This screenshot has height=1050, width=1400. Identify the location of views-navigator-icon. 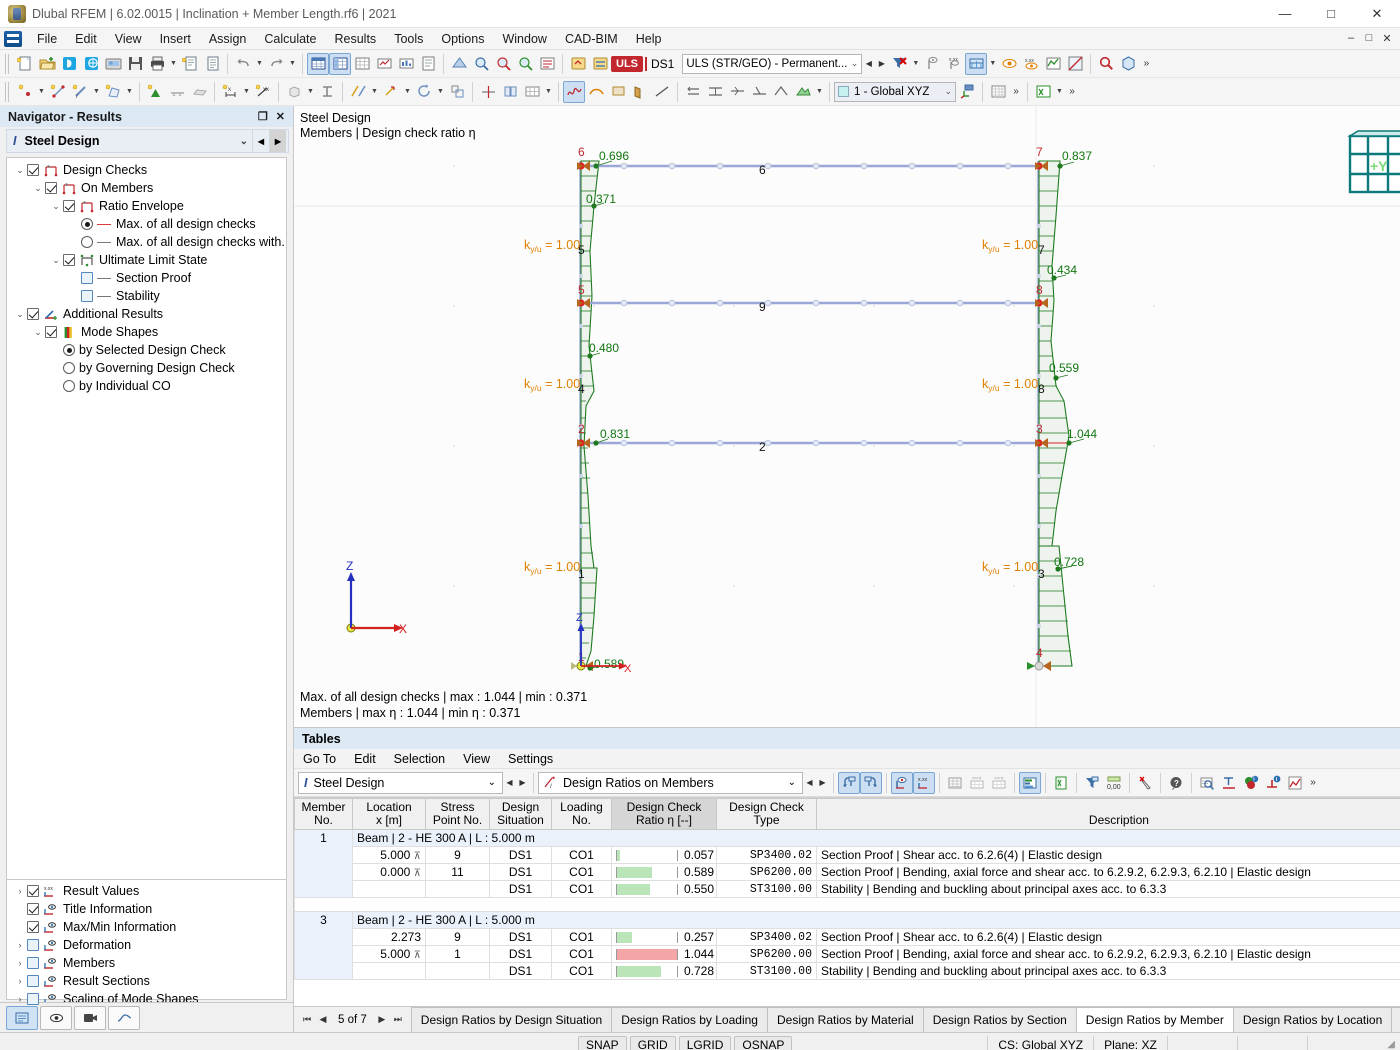
(90, 1017).